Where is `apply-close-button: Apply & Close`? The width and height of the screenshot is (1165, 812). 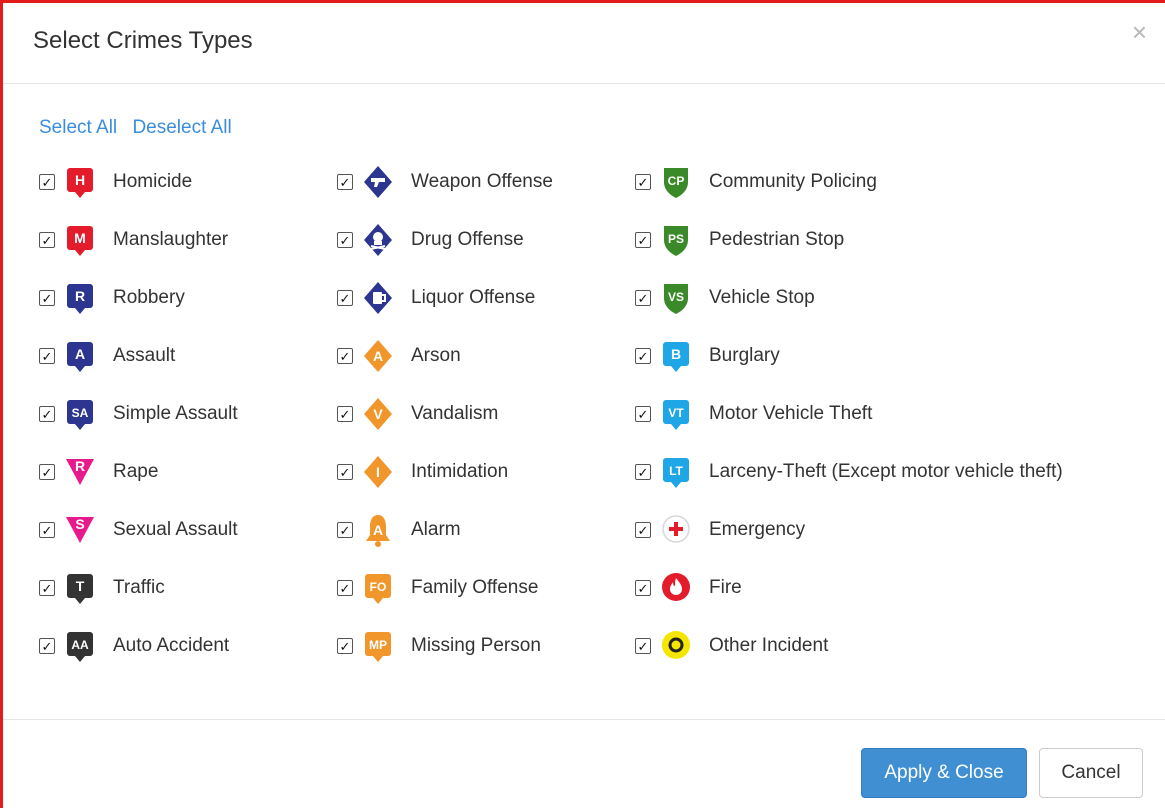 apply-close-button: Apply & Close is located at coordinates (944, 773).